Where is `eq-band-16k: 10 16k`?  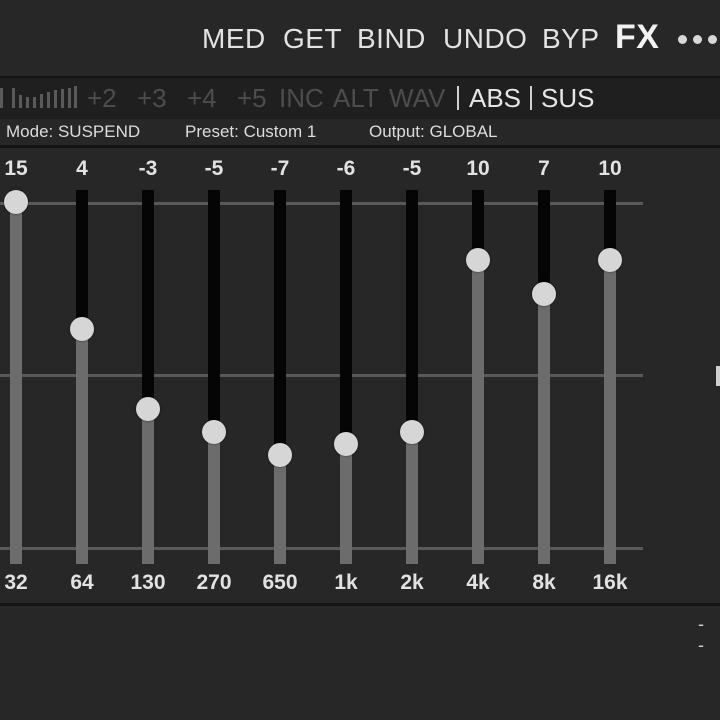 eq-band-16k: 10 16k is located at coordinates (610, 375).